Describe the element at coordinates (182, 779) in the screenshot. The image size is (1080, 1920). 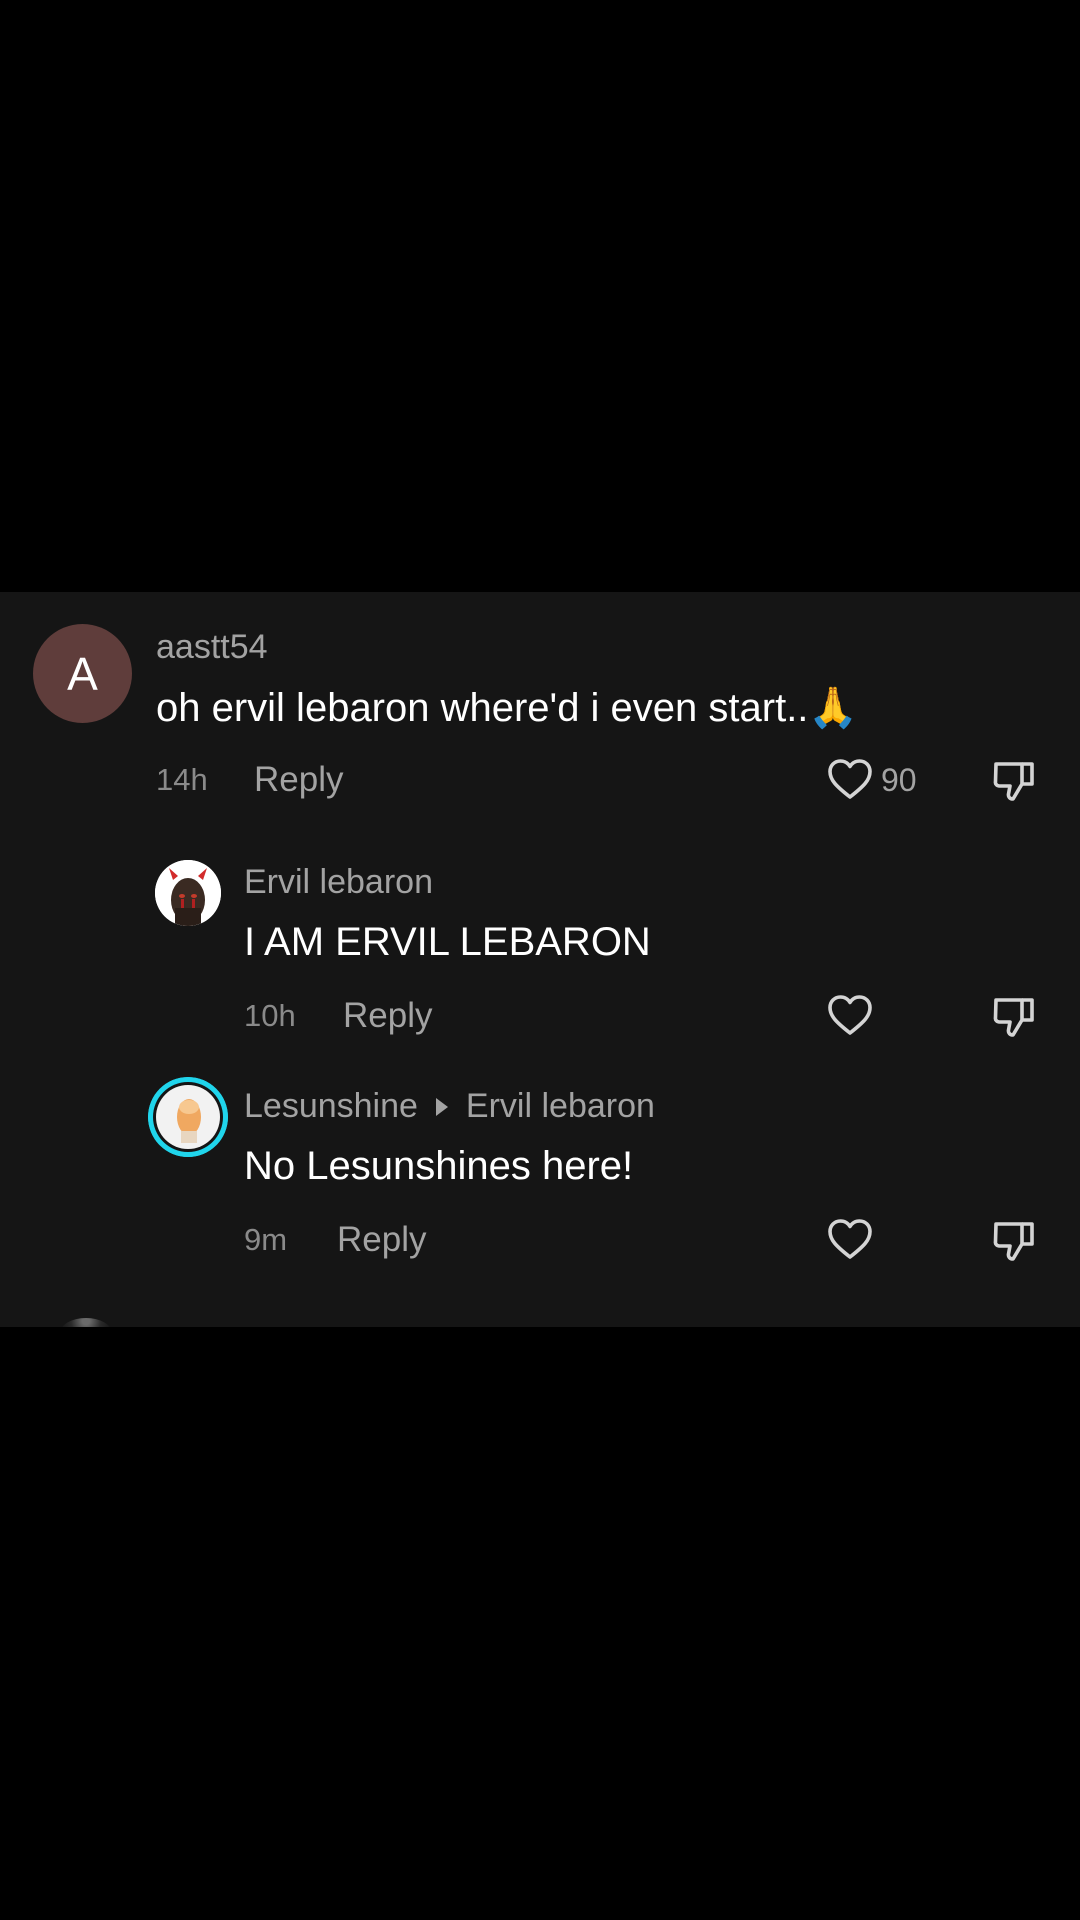
I see `timestamp: 14h` at that location.